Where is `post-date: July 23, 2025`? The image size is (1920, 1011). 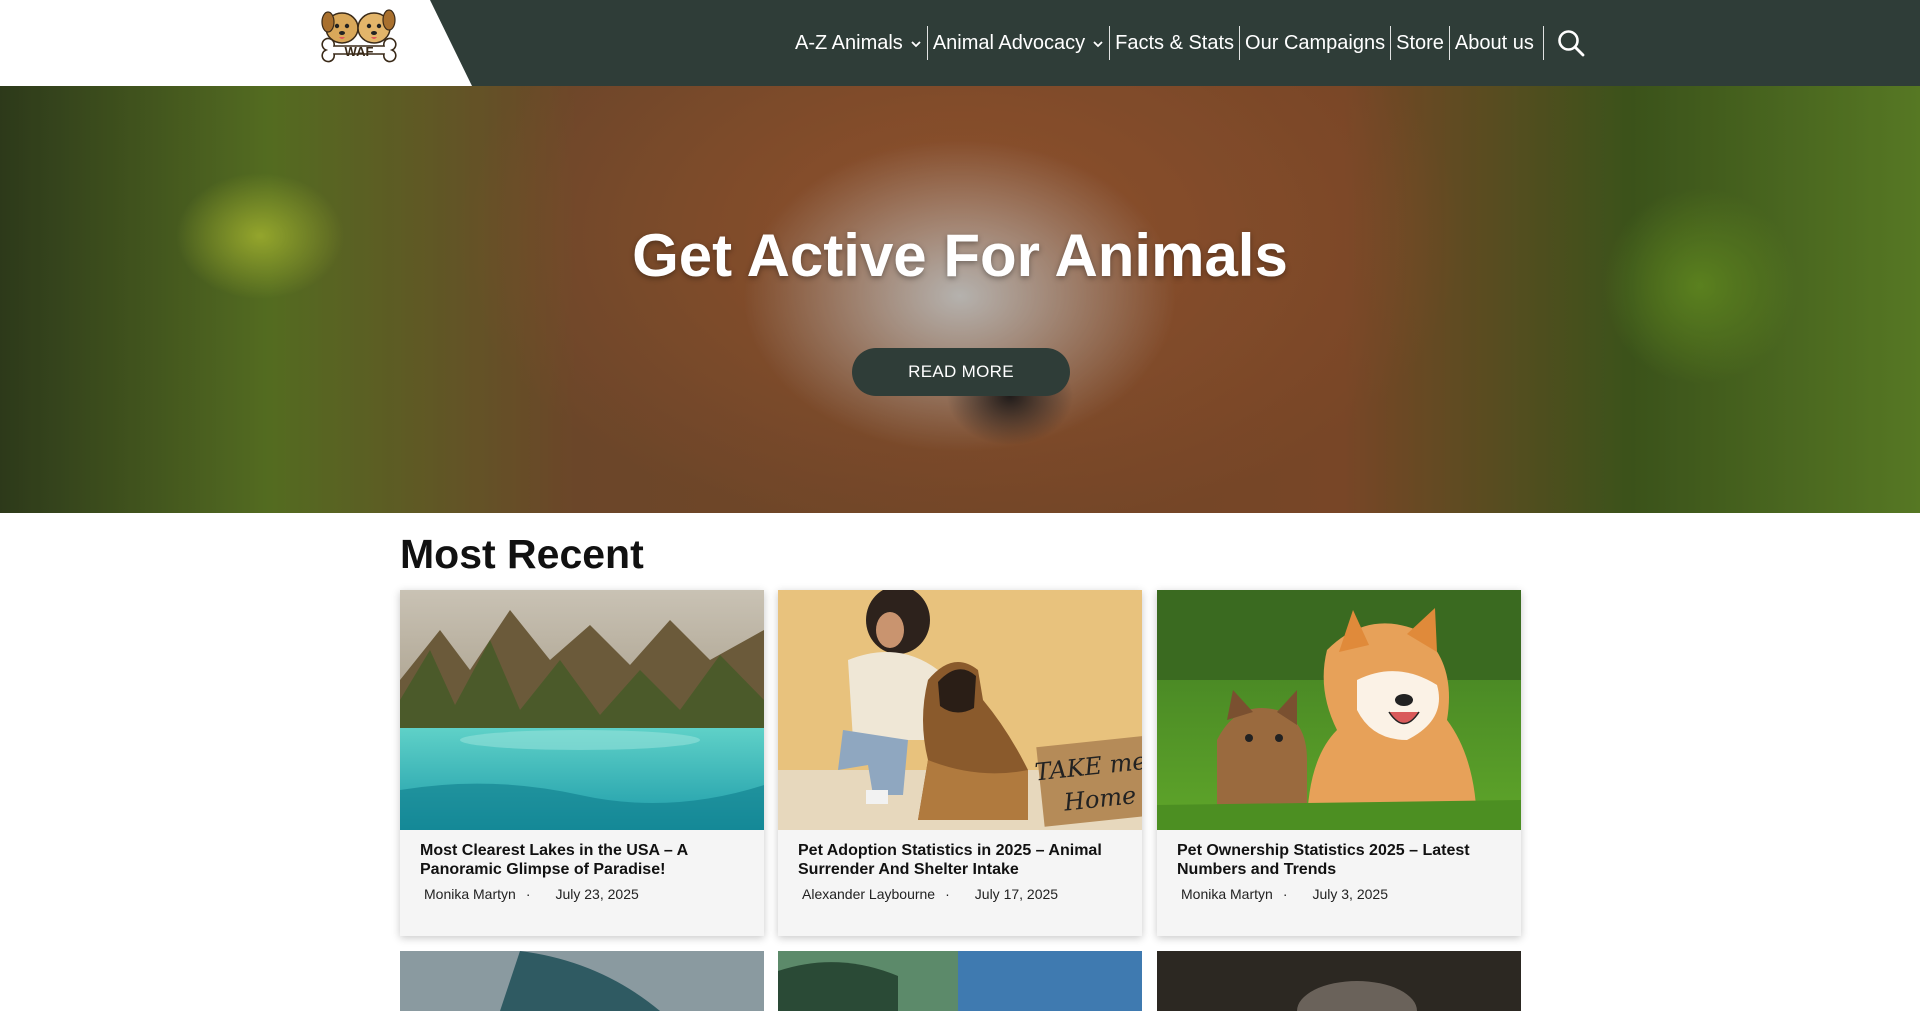
post-date: July 23, 2025 is located at coordinates (597, 894).